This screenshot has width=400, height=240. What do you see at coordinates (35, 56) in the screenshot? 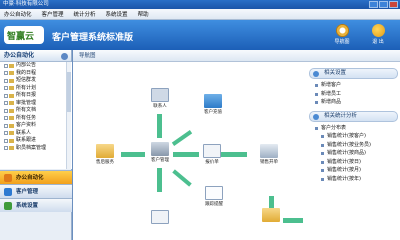
I see `sidebar-header: 办公自动化` at bounding box center [35, 56].